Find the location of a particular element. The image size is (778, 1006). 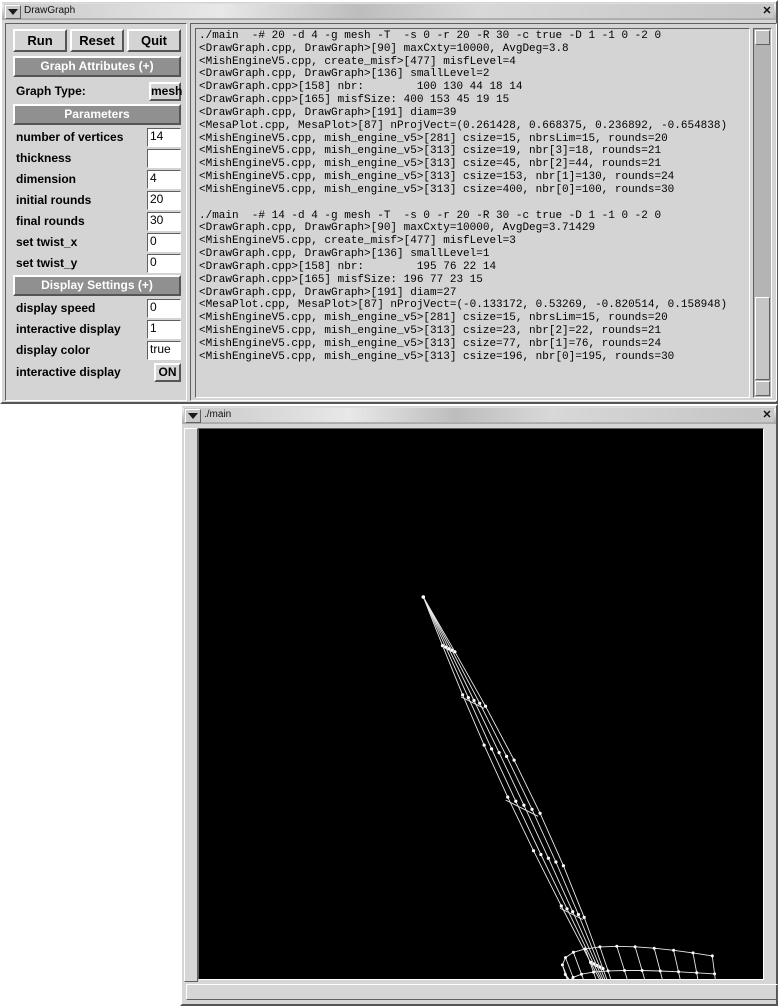

final-rounds-input: 30 is located at coordinates (164, 221).